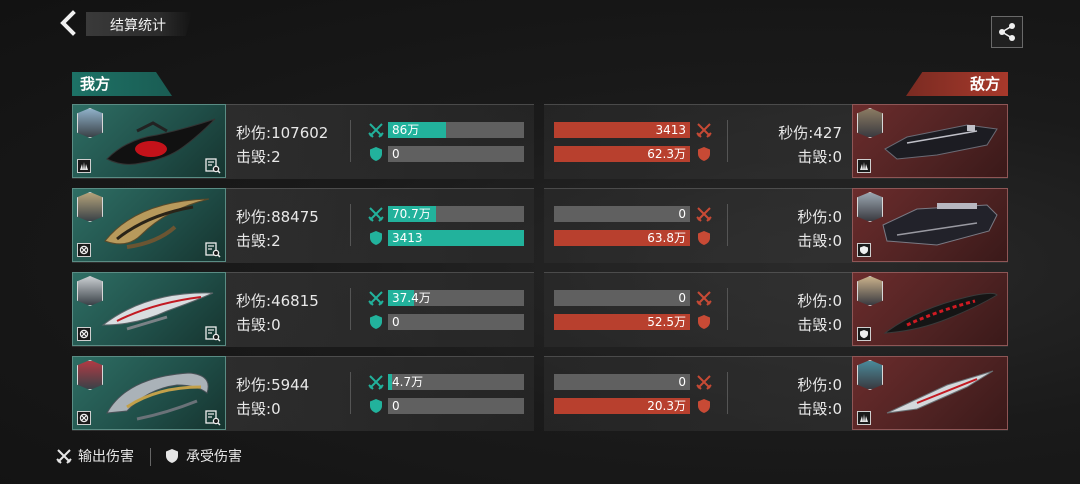  Describe the element at coordinates (273, 385) in the screenshot. I see `ally-dps: 秒伤:5944` at that location.